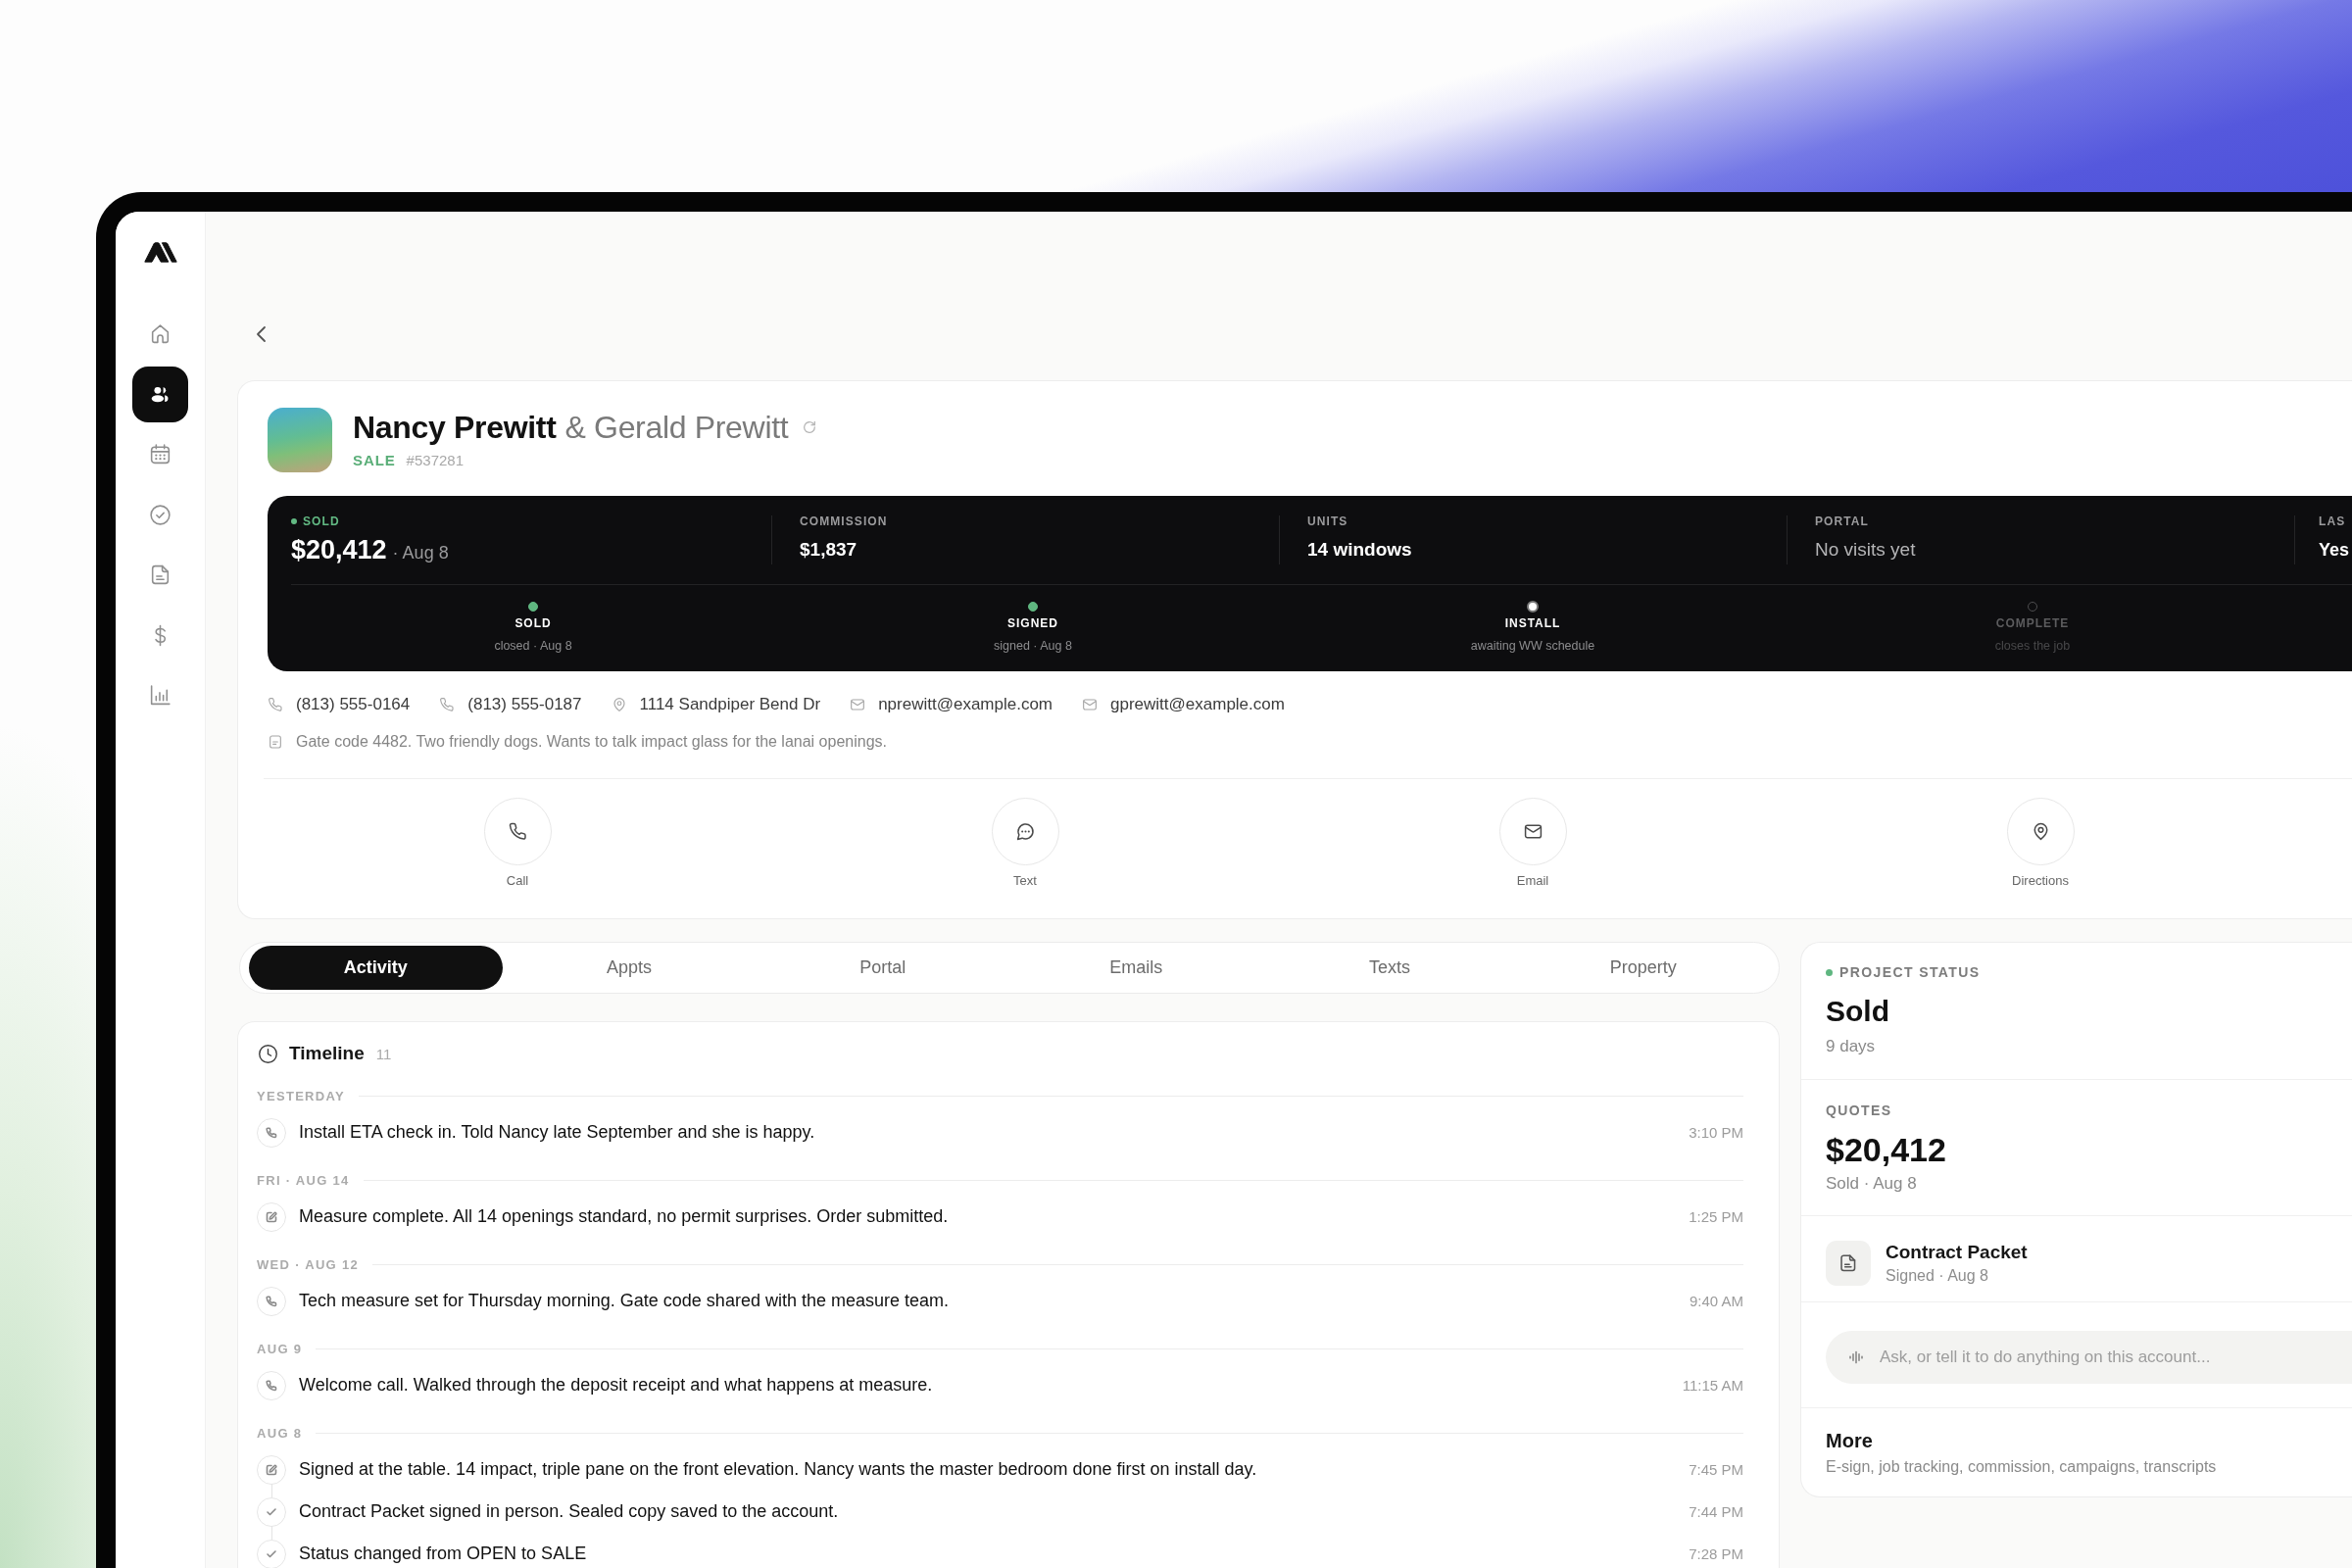  I want to click on stat-label: UNITS, so click(1327, 521).